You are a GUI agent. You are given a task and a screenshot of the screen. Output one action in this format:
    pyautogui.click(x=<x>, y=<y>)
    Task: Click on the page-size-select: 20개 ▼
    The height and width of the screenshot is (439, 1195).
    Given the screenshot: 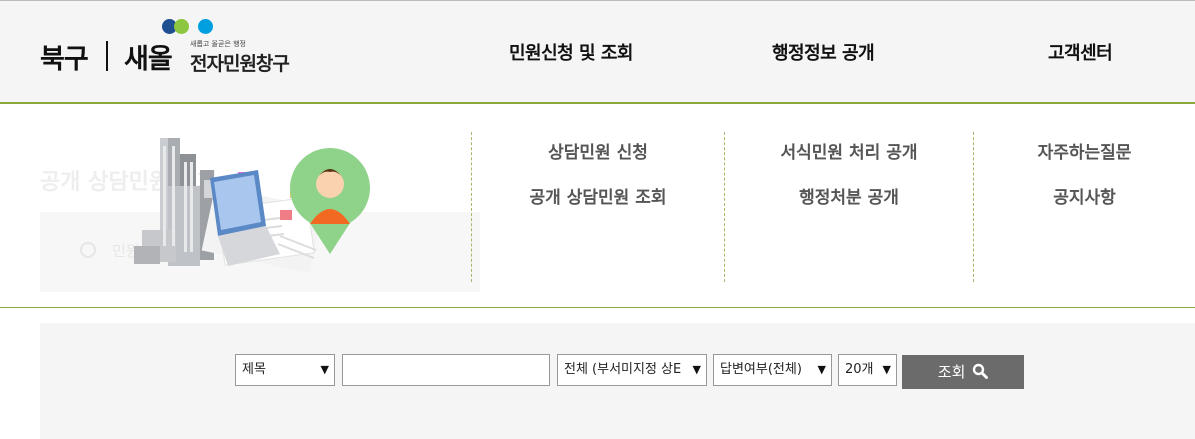 What is the action you would take?
    pyautogui.click(x=867, y=370)
    